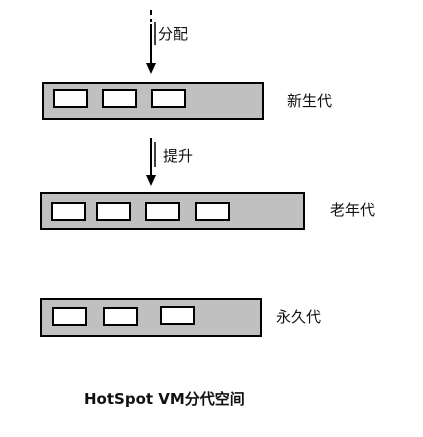  Describe the element at coordinates (151, 317) in the screenshot. I see `permanent-generation` at that location.